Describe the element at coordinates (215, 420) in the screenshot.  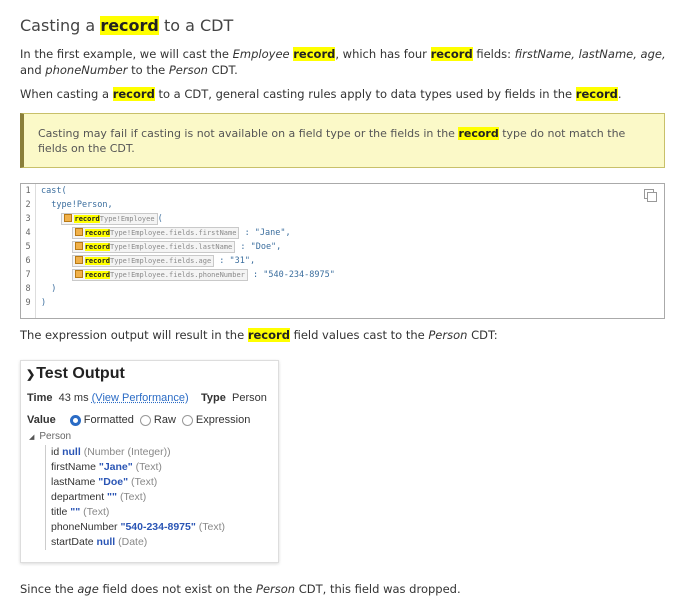
I see `radio-expression: Expression` at that location.